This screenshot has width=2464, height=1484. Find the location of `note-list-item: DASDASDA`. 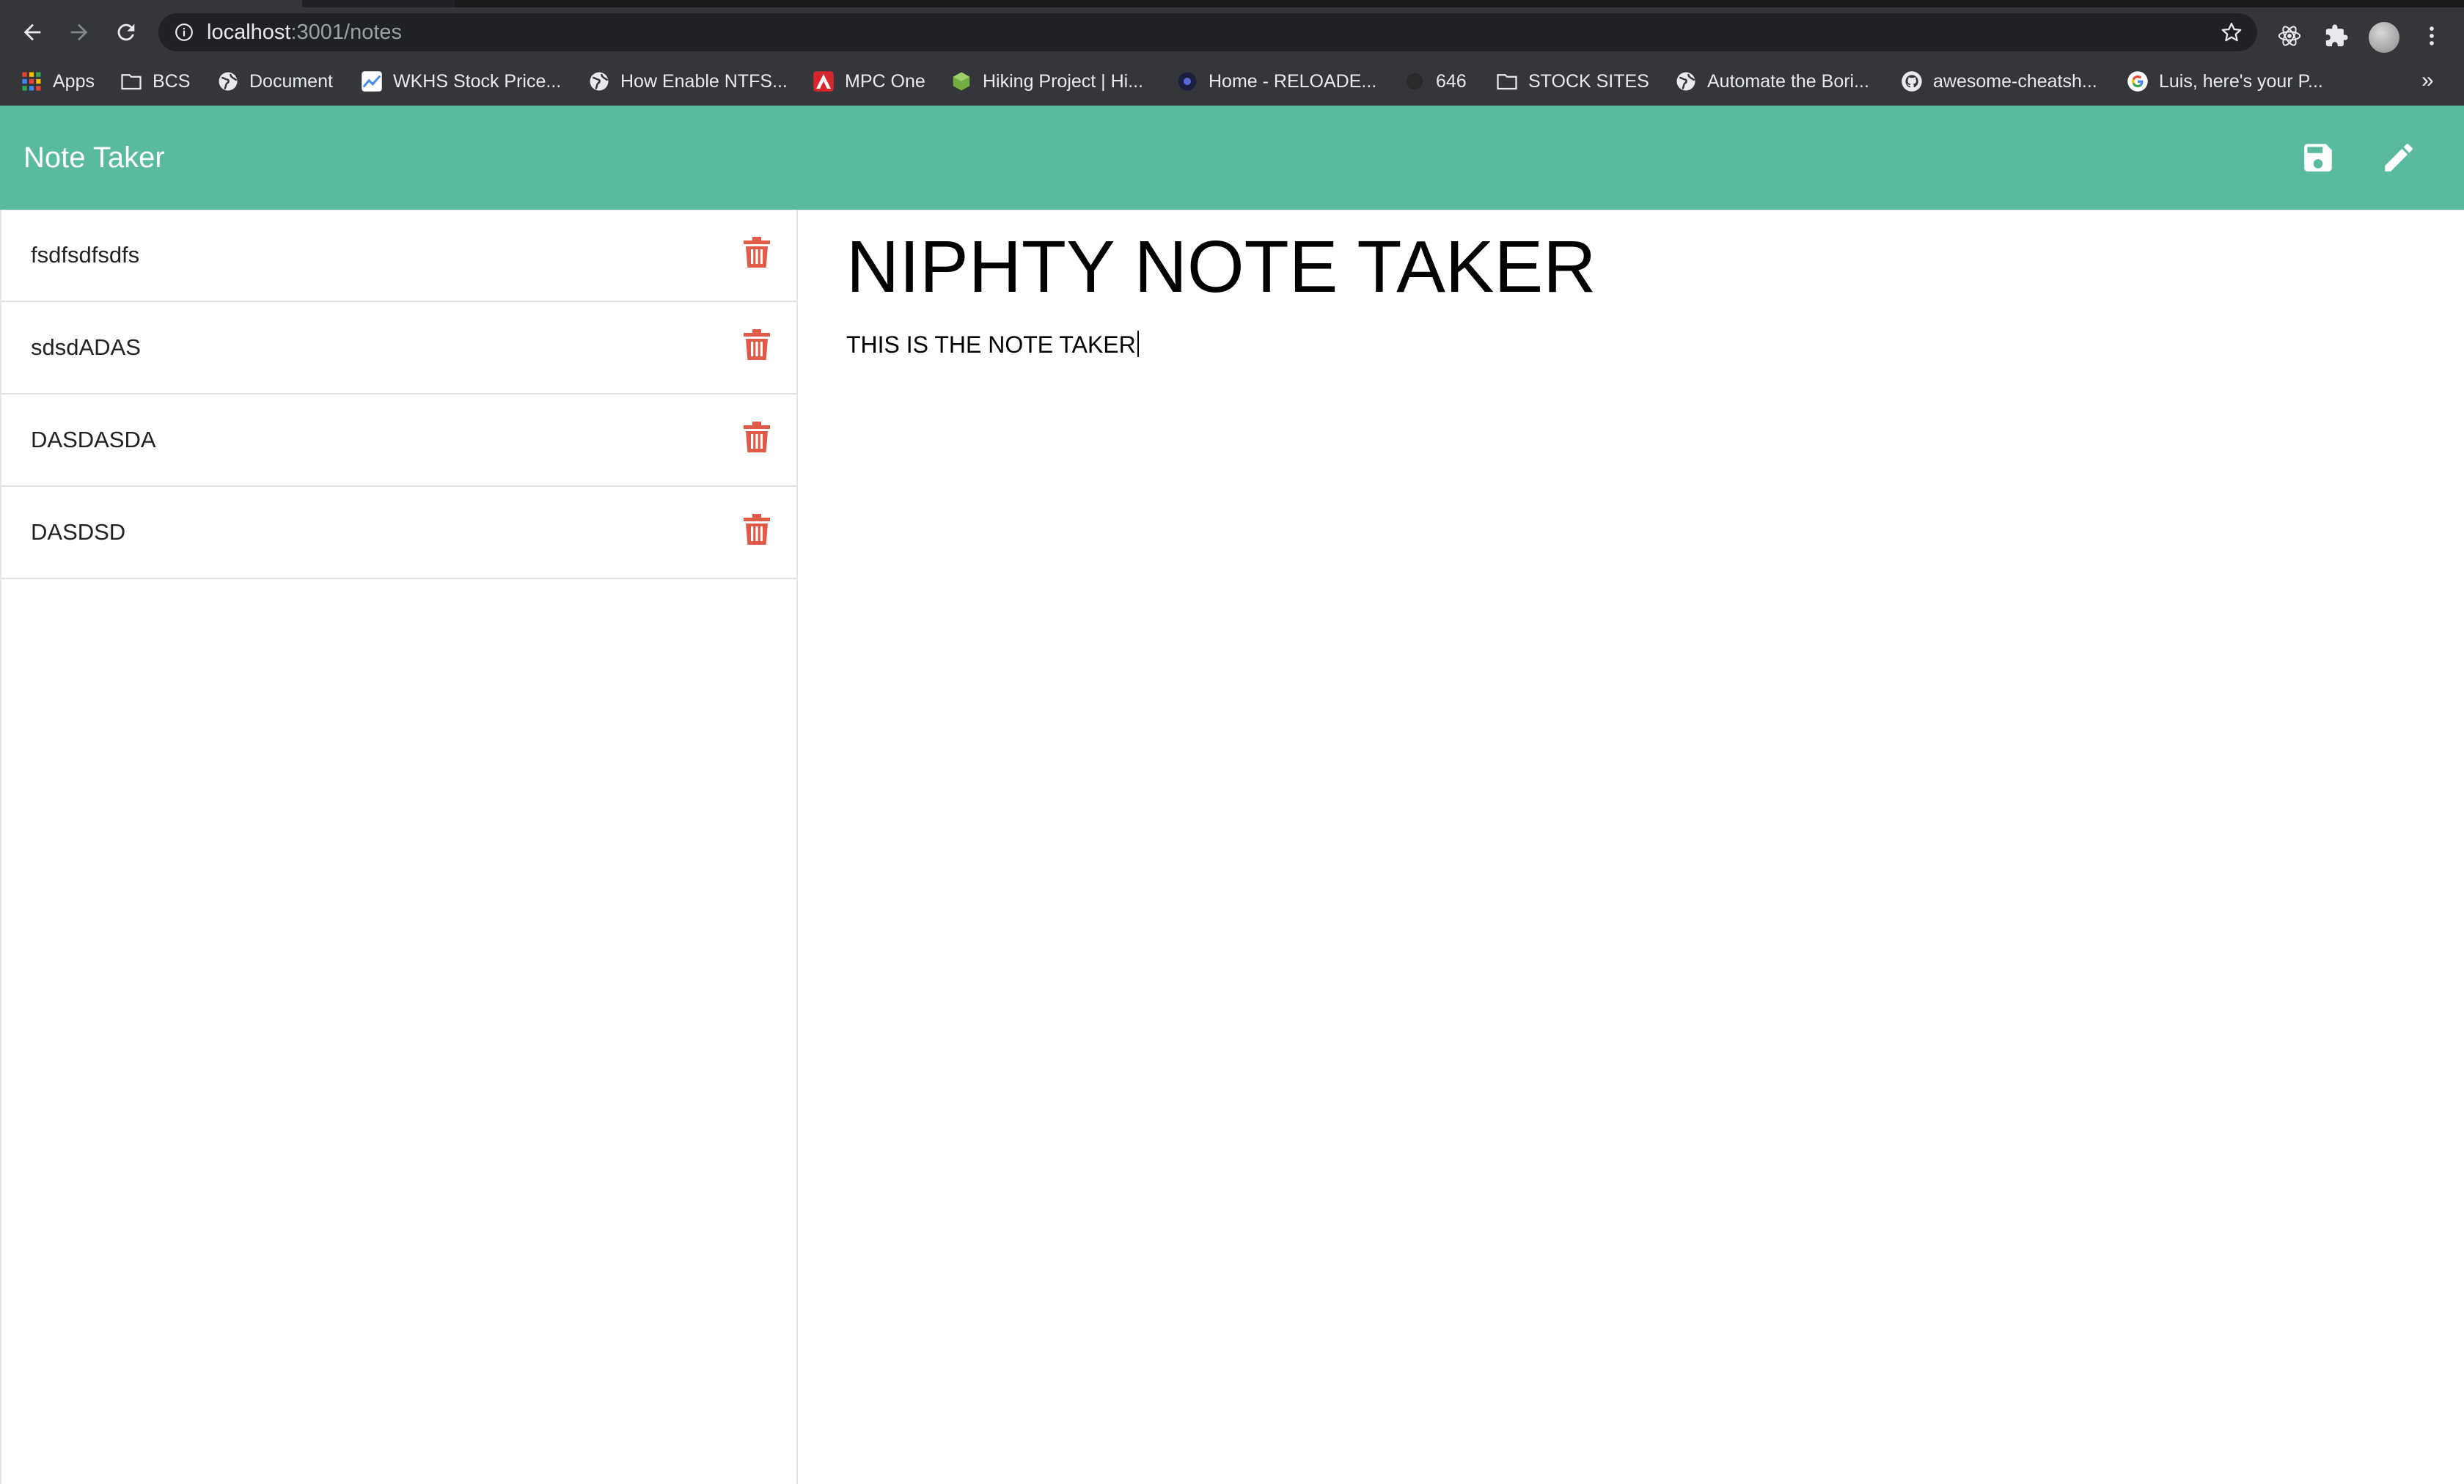

note-list-item: DASDASDA is located at coordinates (398, 440).